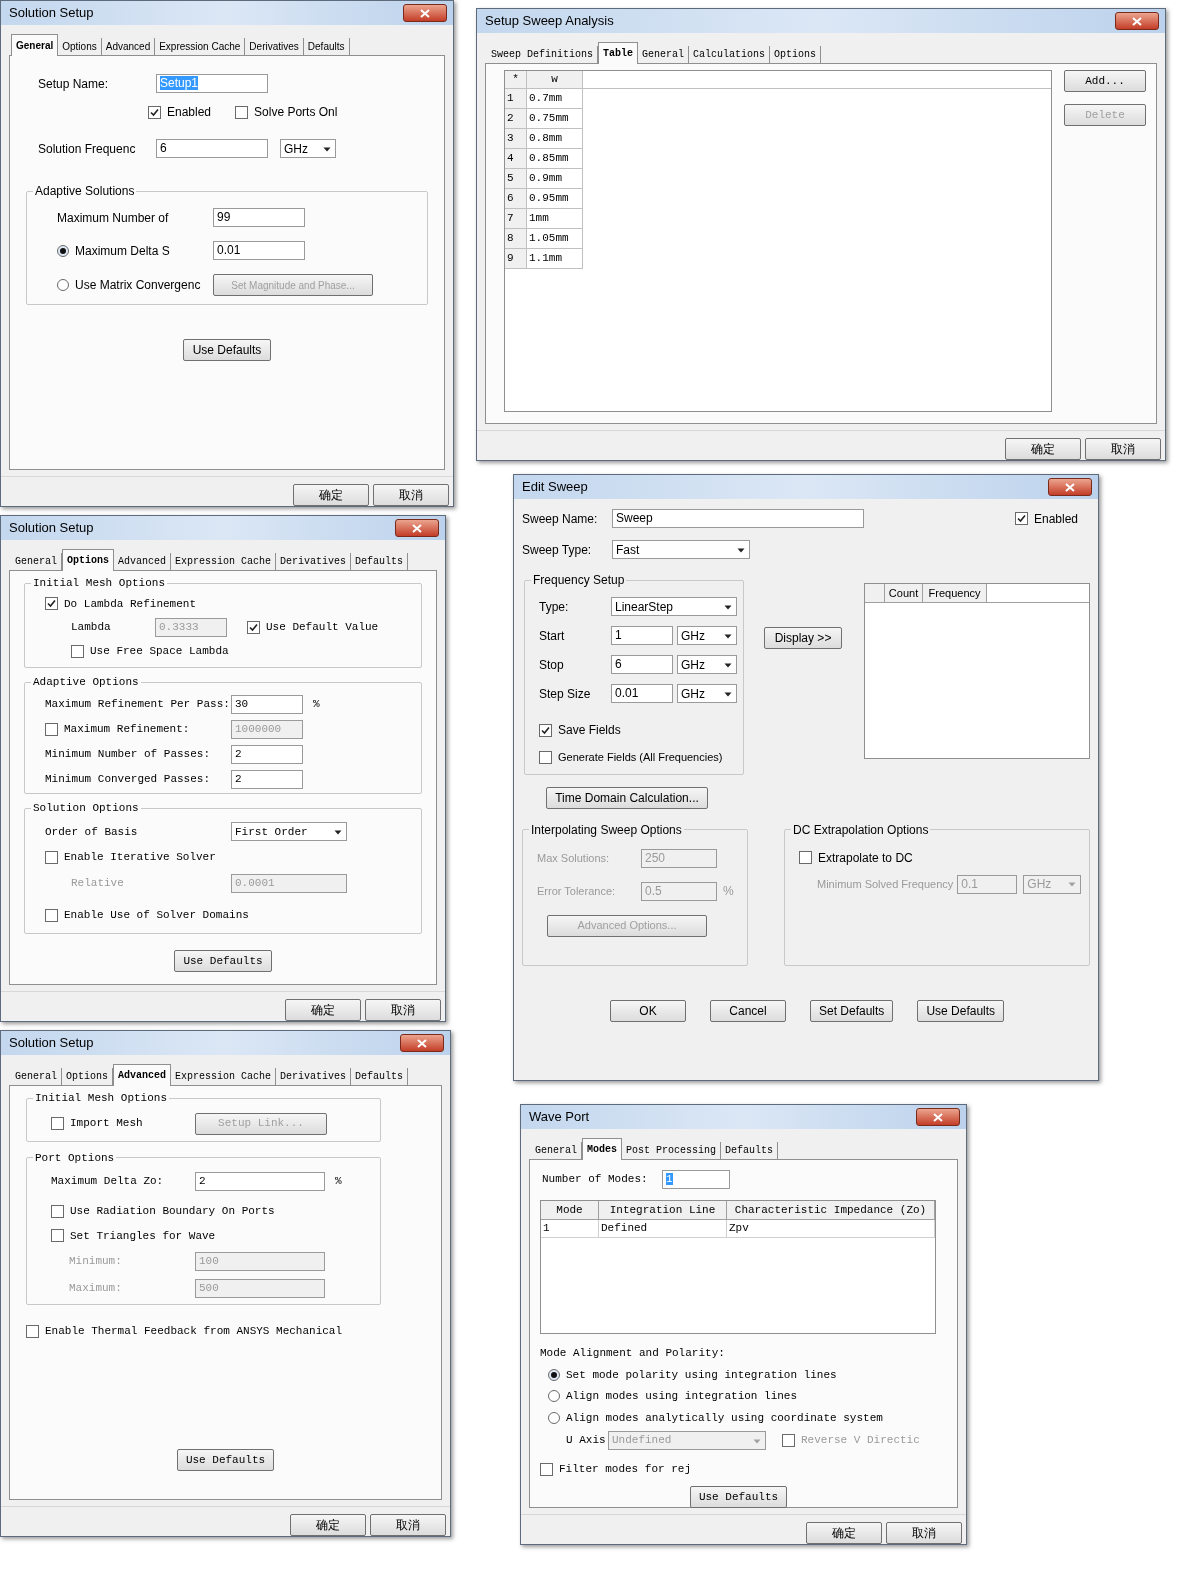  What do you see at coordinates (138, 704) in the screenshot?
I see `field-label: Maximum Refinement Per Pass:` at bounding box center [138, 704].